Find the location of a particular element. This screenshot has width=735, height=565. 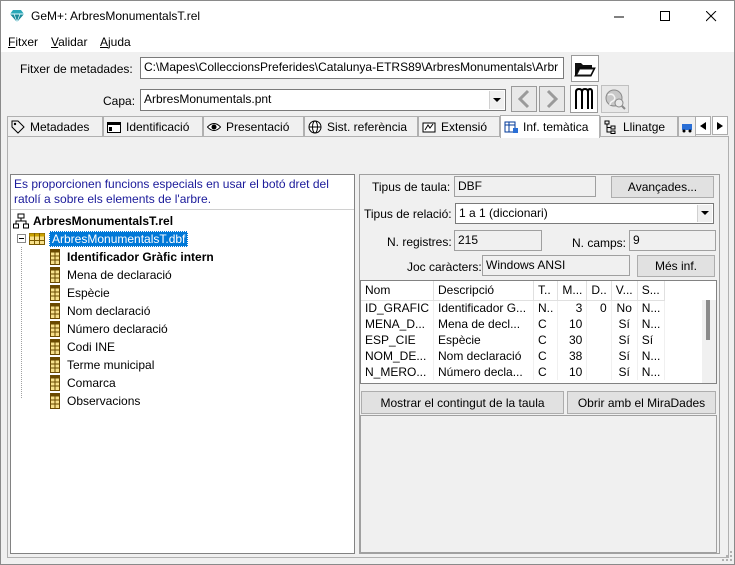

tab-inf-tematica-label: Inf. temàtica is located at coordinates (556, 127).